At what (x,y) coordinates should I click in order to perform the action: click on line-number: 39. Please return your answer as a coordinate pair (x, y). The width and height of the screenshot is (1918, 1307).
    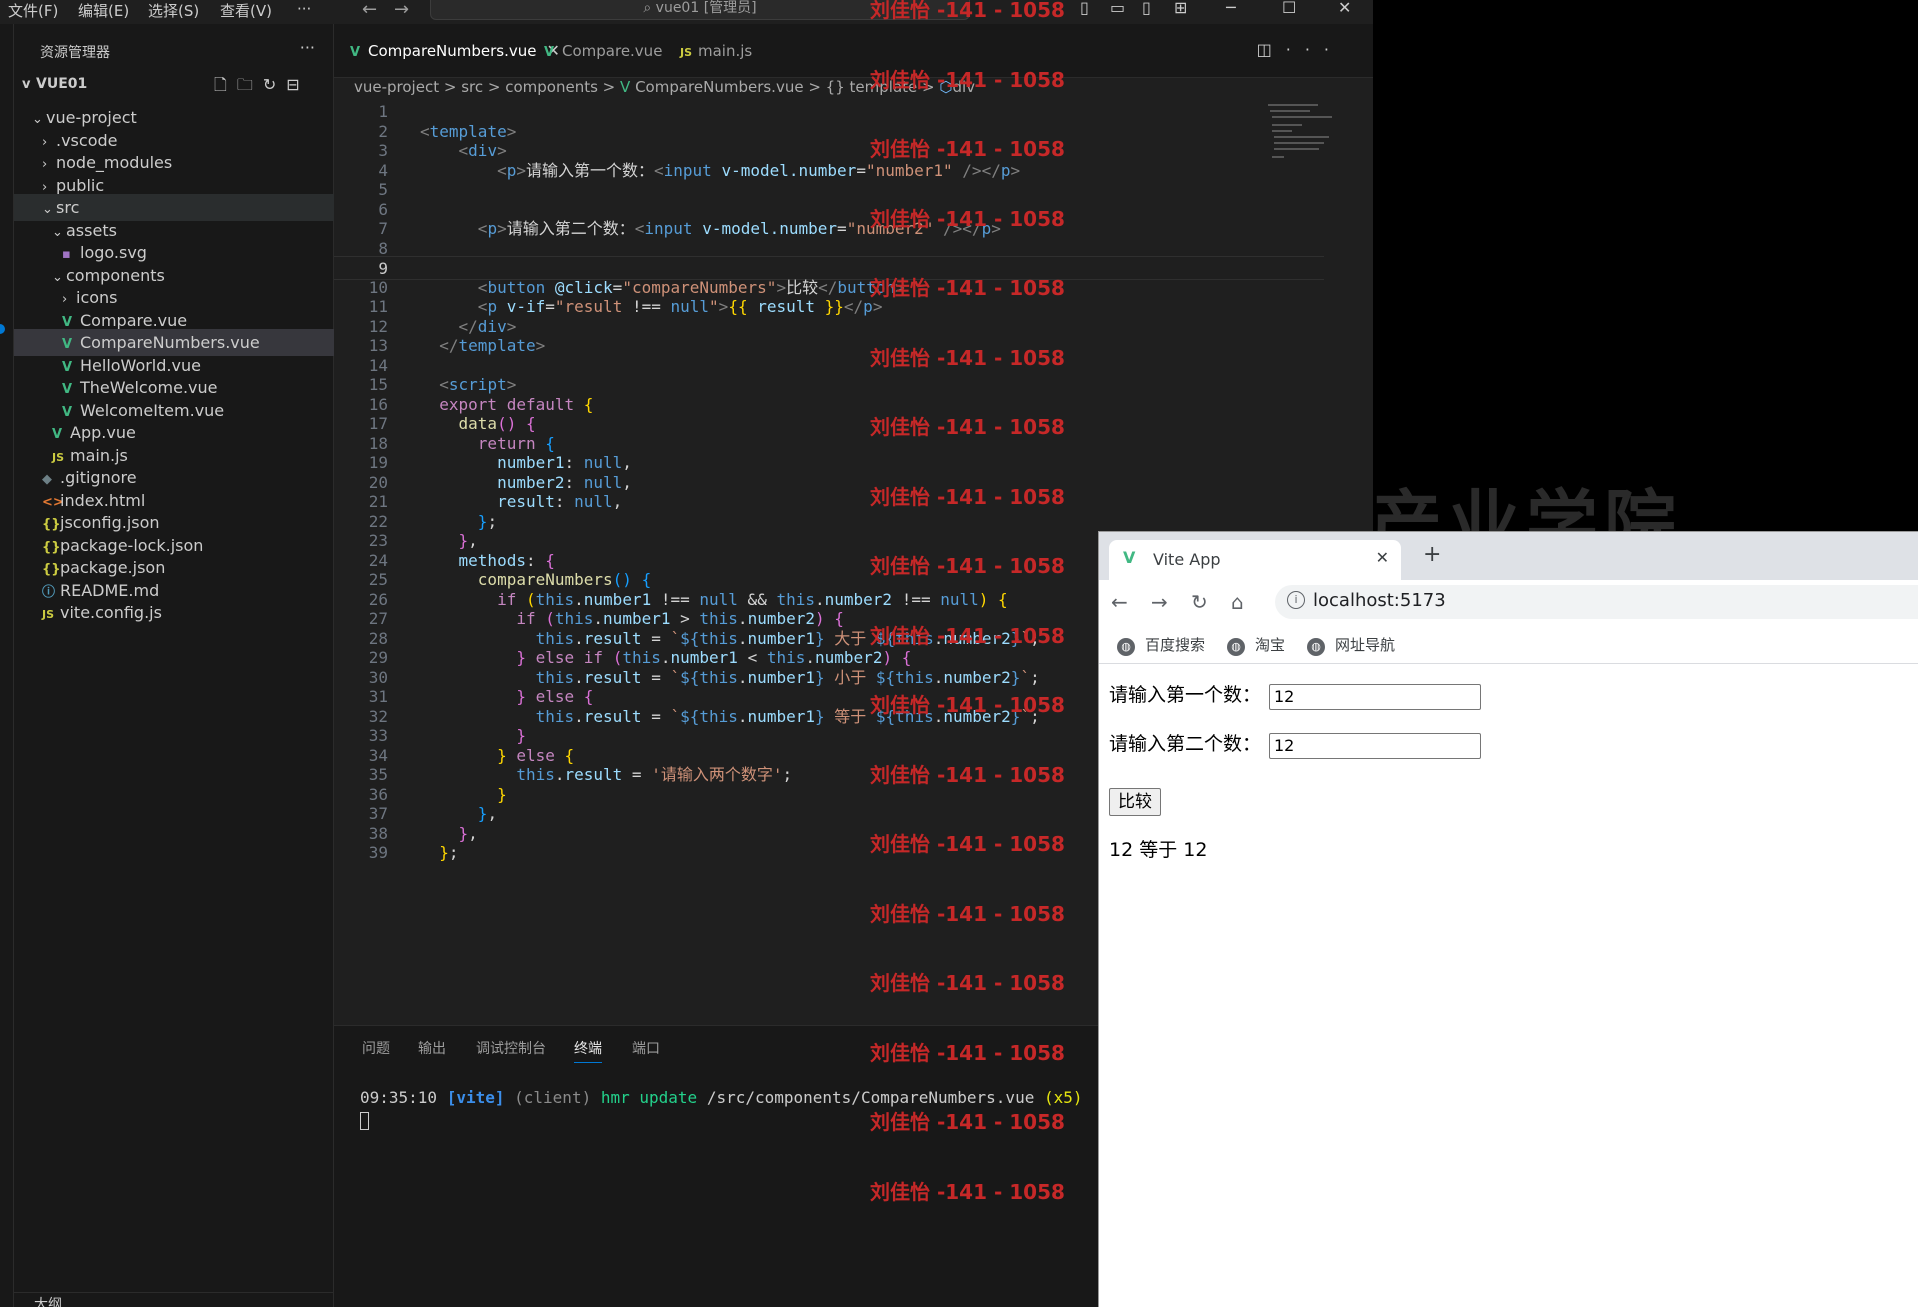
    Looking at the image, I should click on (378, 852).